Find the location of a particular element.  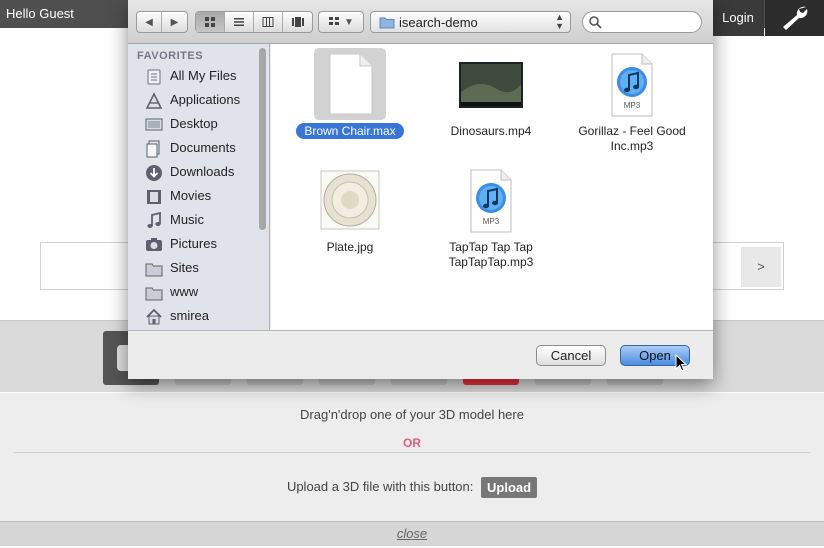

arrange-cell: ▼ is located at coordinates (341, 22).